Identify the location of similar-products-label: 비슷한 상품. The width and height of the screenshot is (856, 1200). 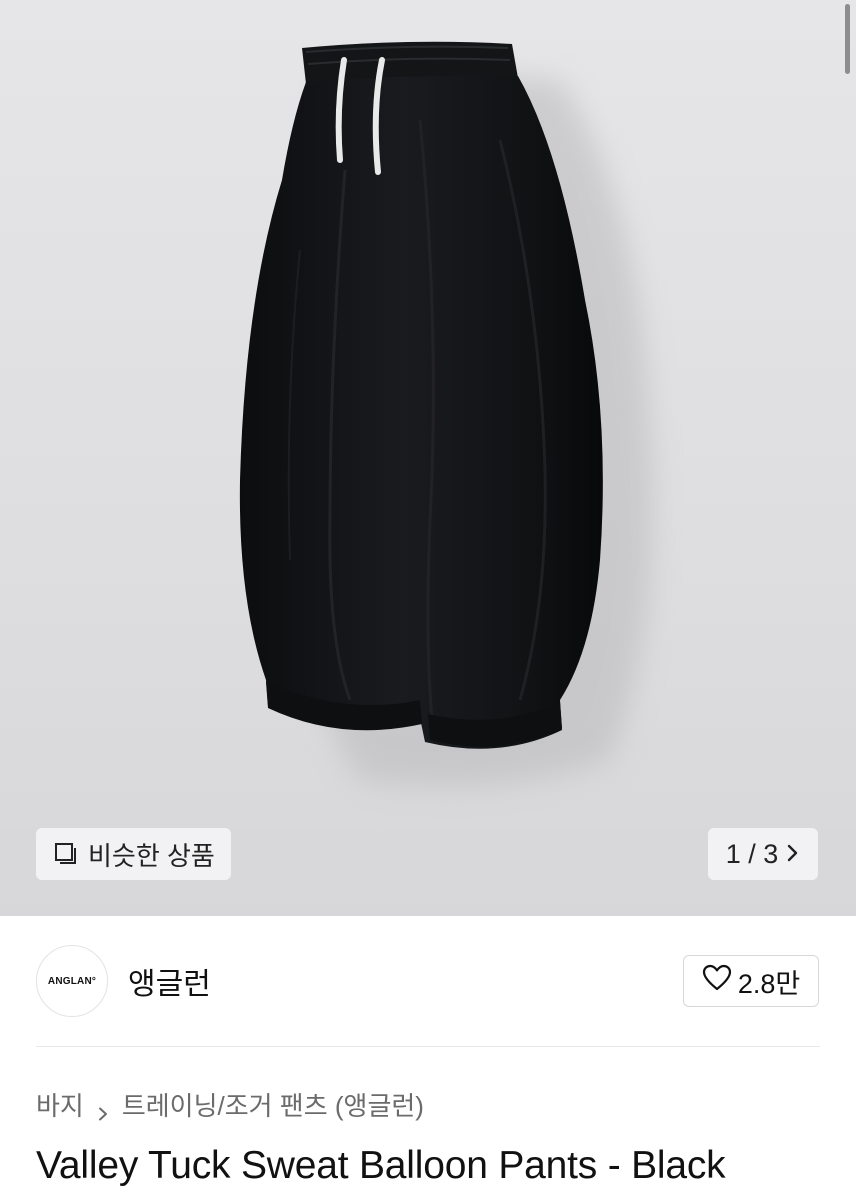
(151, 855).